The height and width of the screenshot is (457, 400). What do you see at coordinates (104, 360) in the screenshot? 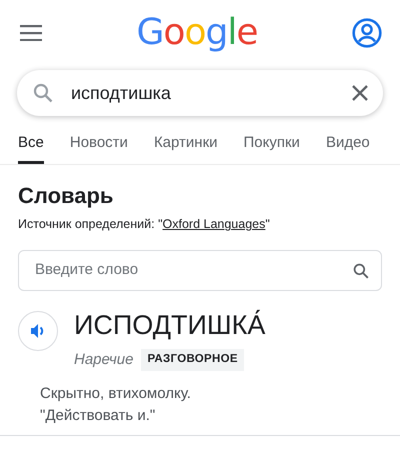
I see `part-of-speech: Наречие` at bounding box center [104, 360].